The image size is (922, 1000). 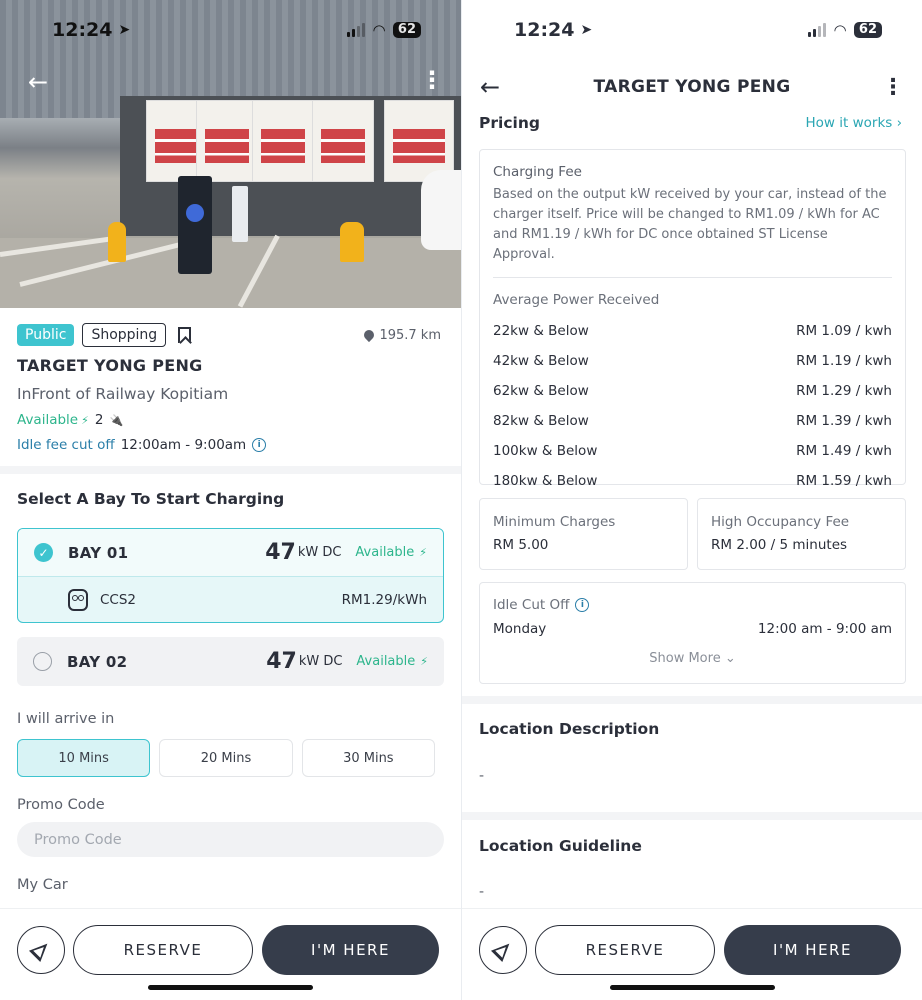 I want to click on promo-code-input, so click(x=230, y=839).